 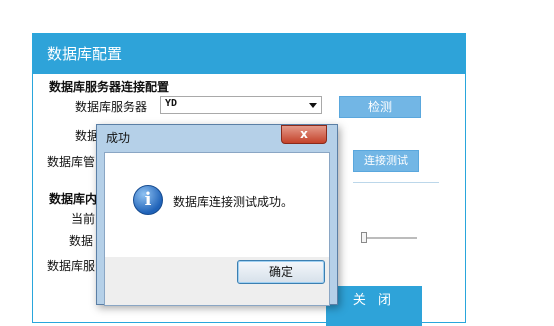 I want to click on dialog-close-button: x, so click(x=304, y=134).